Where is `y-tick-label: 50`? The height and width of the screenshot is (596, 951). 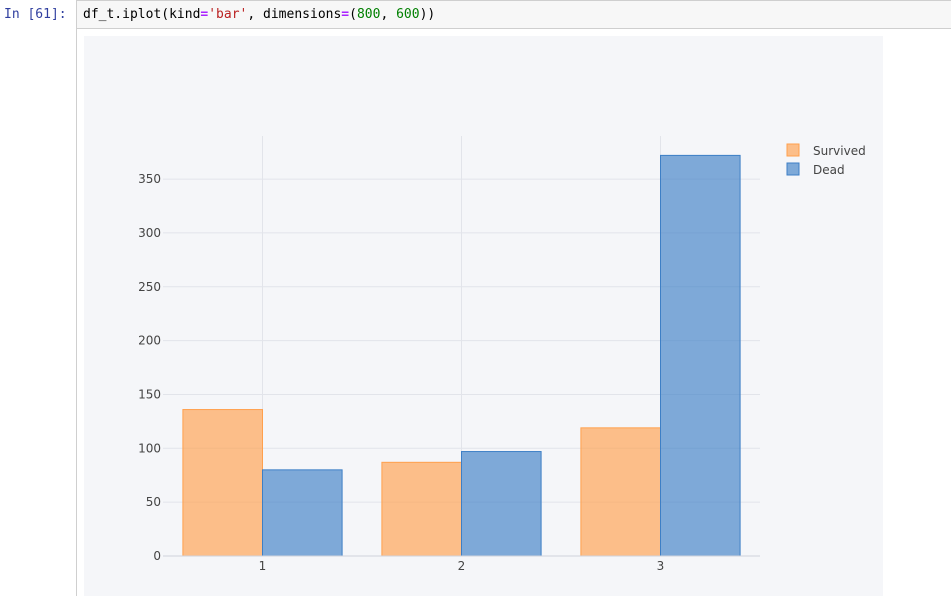 y-tick-label: 50 is located at coordinates (153, 502).